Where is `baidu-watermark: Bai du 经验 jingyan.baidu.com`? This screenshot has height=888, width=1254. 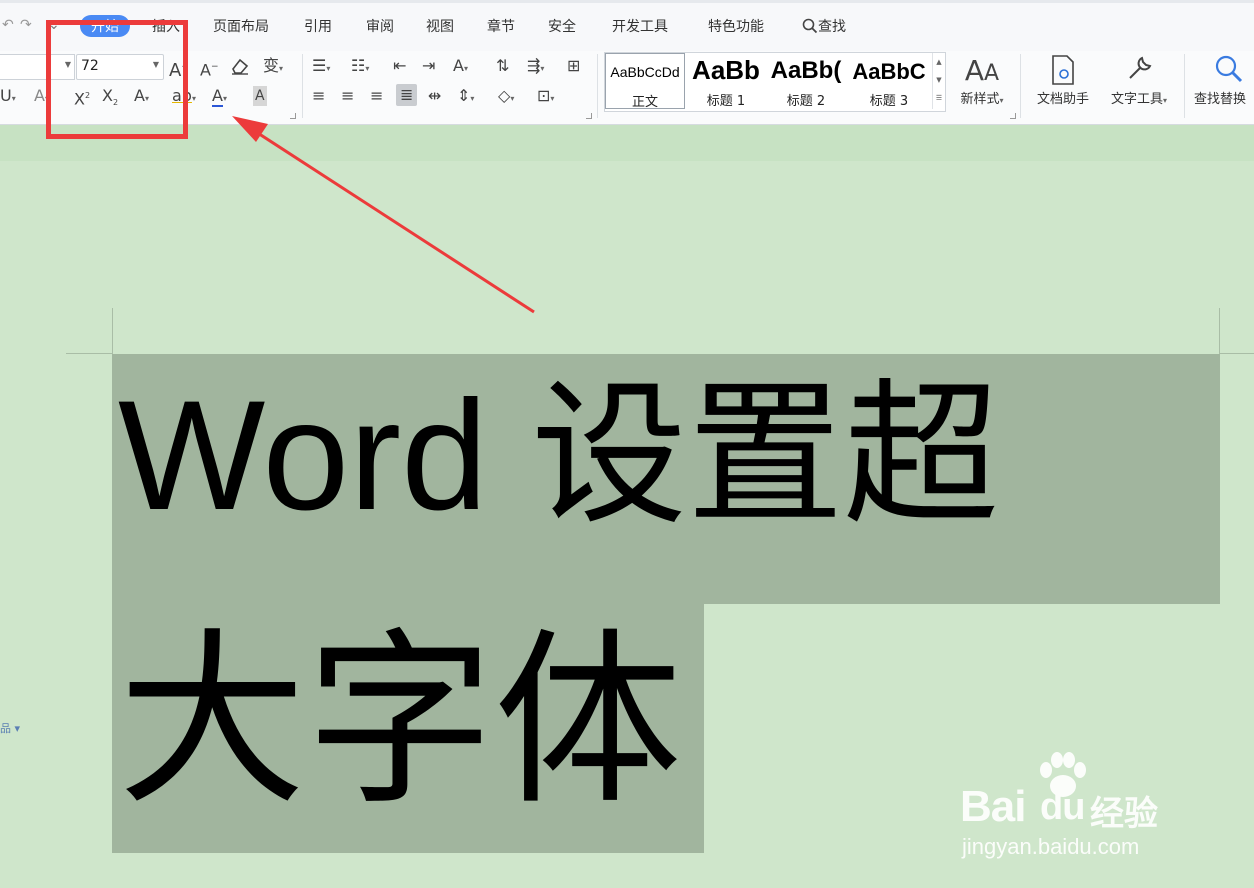
baidu-watermark: Bai du 经验 jingyan.baidu.com is located at coordinates (1080, 807).